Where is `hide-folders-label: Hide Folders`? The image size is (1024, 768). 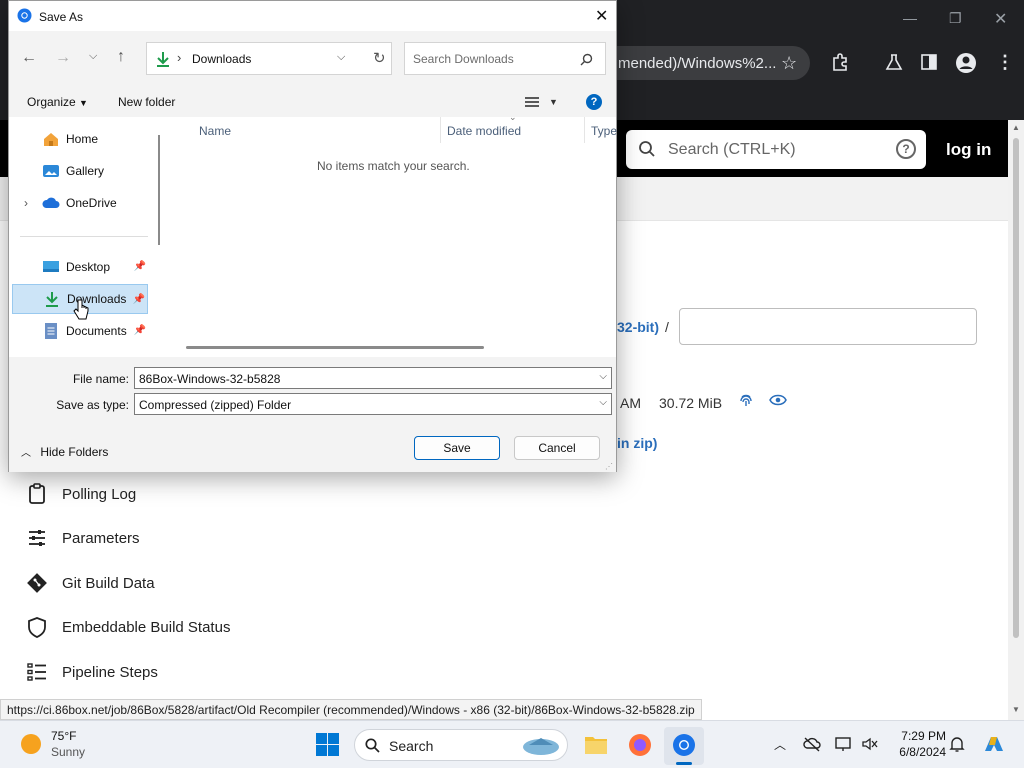
hide-folders-label: Hide Folders is located at coordinates (74, 452).